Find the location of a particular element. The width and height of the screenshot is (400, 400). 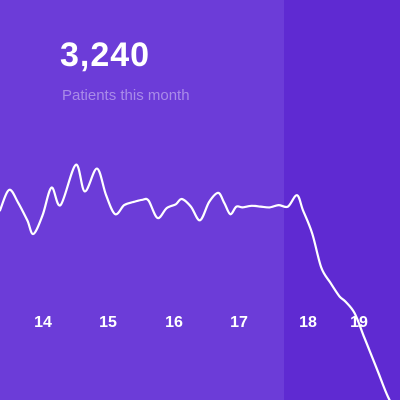

x-tick-label: 14 is located at coordinates (43, 322).